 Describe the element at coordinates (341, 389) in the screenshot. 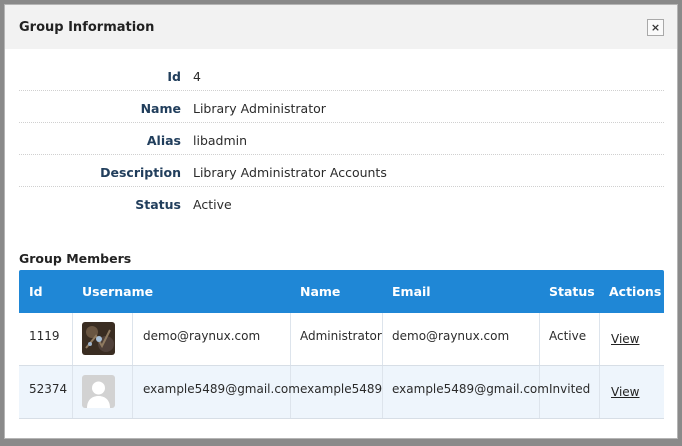

I see `member-name: example5489` at that location.